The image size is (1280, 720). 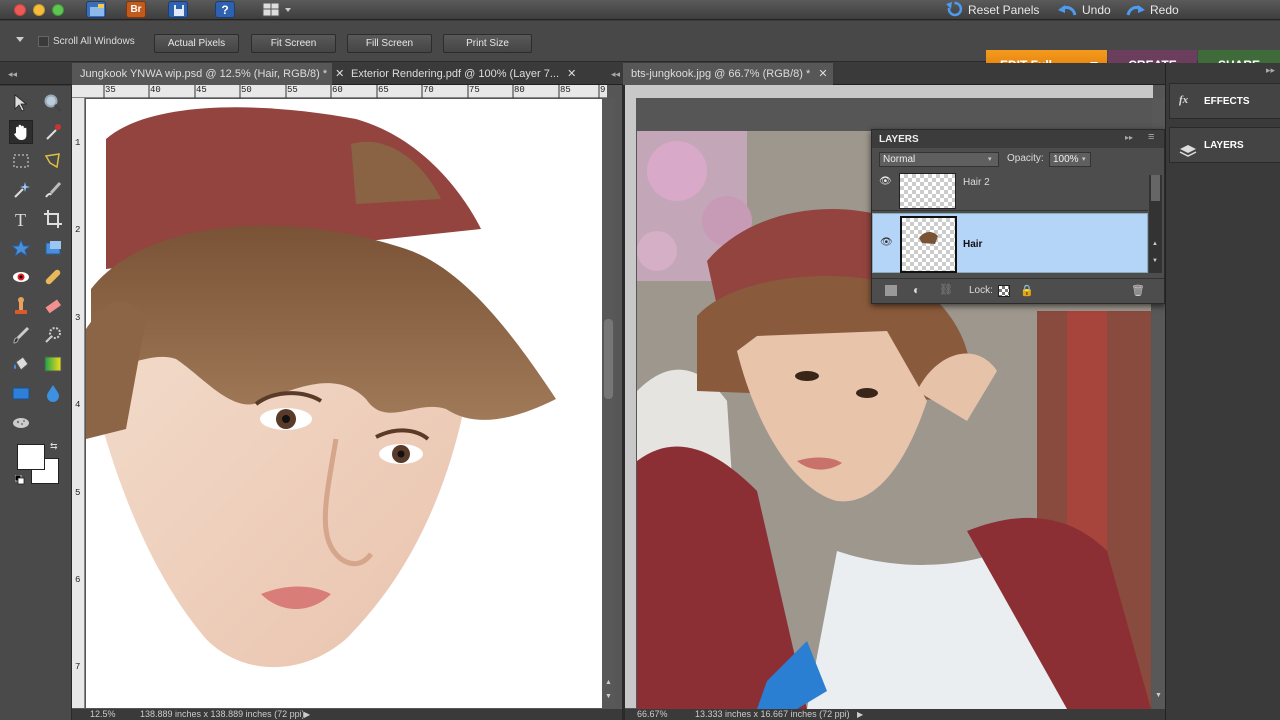 What do you see at coordinates (615, 74) in the screenshot?
I see `collapse-icon: ◂◂` at bounding box center [615, 74].